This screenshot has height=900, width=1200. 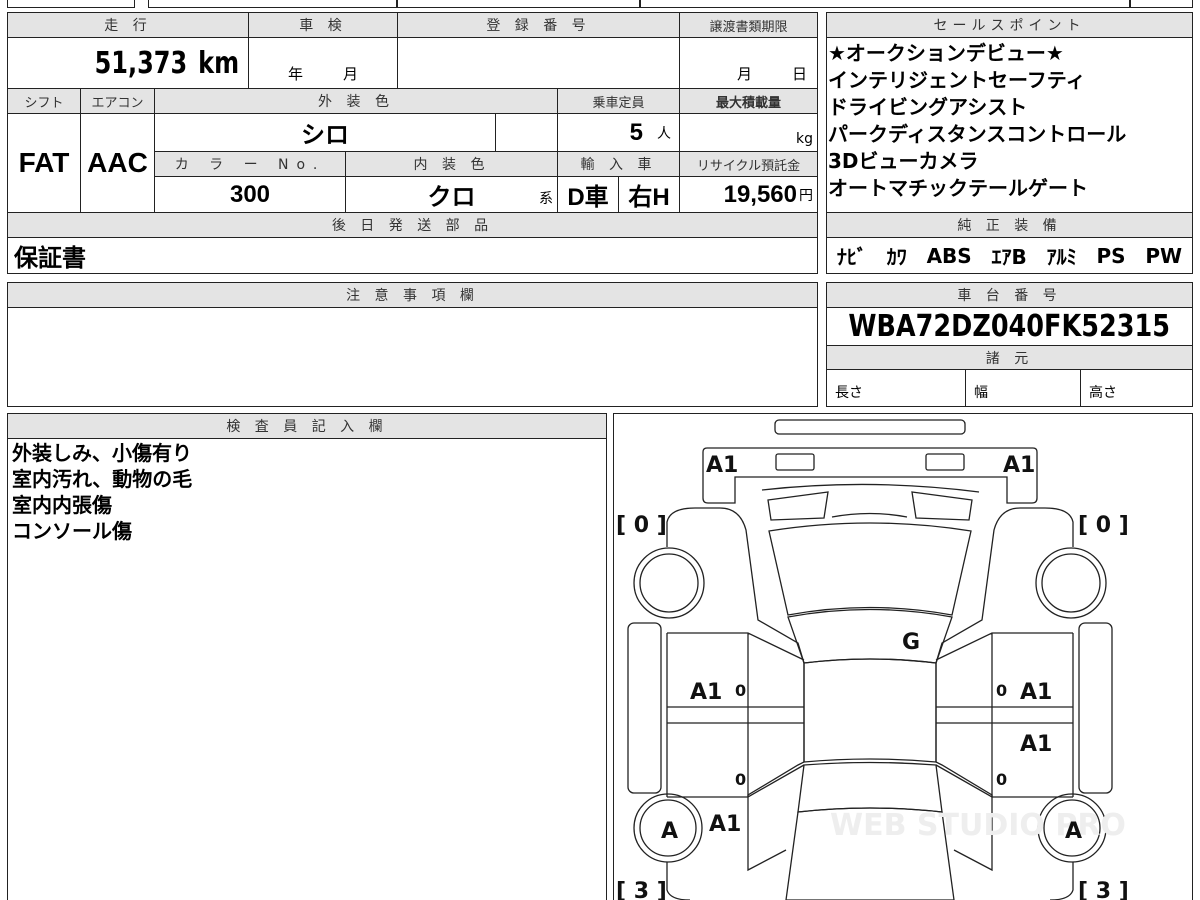 What do you see at coordinates (636, 132) in the screenshot?
I see `capacity-number: 5` at bounding box center [636, 132].